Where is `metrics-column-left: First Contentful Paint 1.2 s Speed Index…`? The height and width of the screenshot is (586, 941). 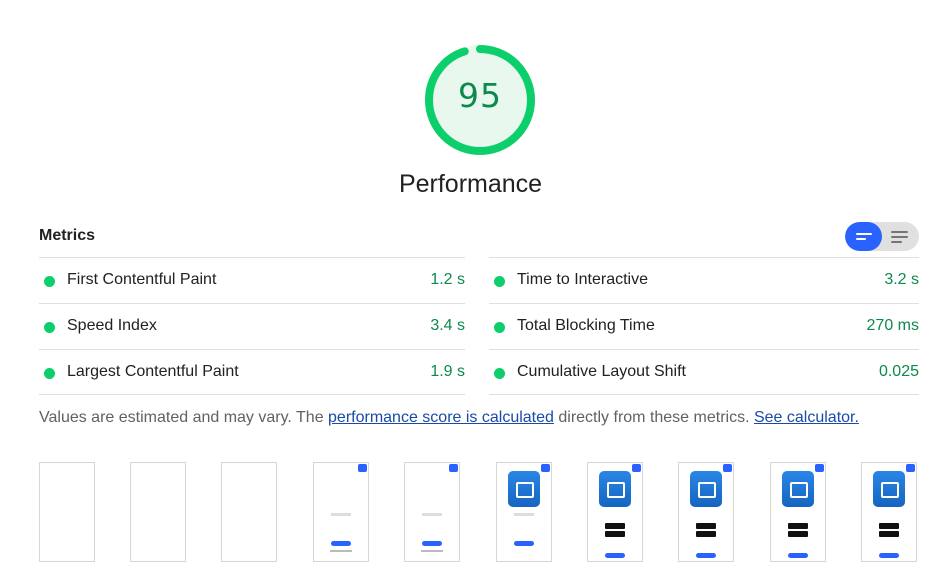 metrics-column-left: First Contentful Paint 1.2 s Speed Index… is located at coordinates (252, 326).